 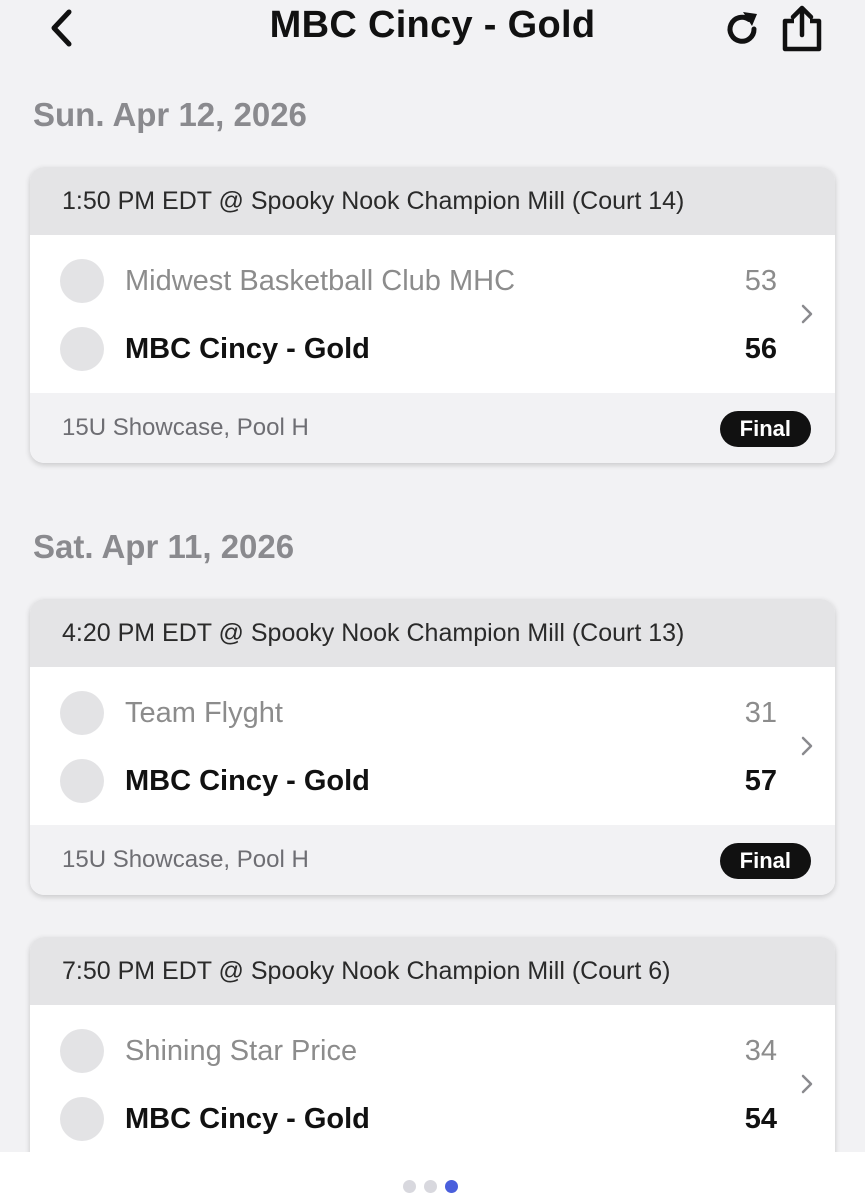 I want to click on date-heading: Sat. Apr 11, 2026, so click(x=164, y=546).